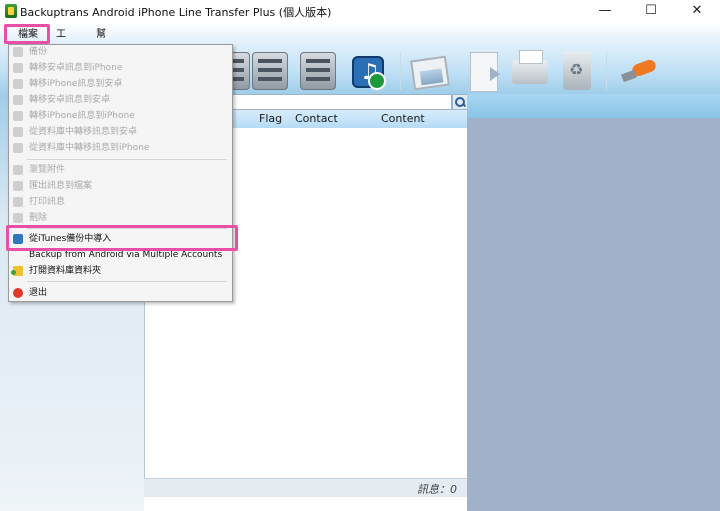  Describe the element at coordinates (18, 218) in the screenshot. I see `delete-icon` at that location.